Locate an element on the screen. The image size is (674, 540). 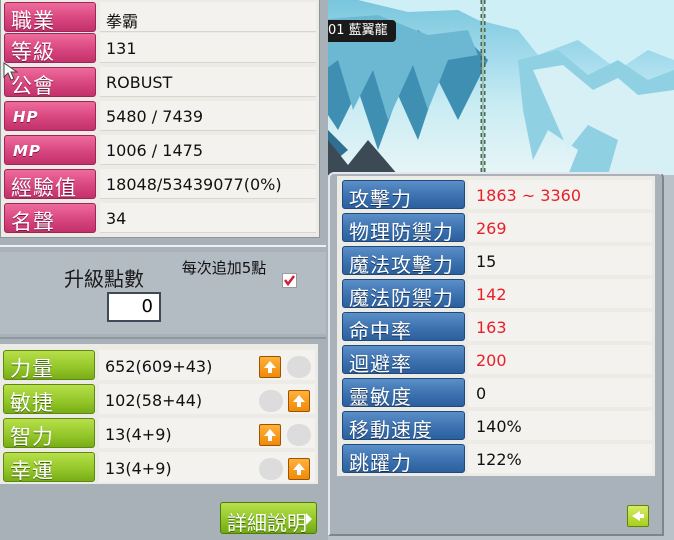
hp-label: HP is located at coordinates (50, 116).